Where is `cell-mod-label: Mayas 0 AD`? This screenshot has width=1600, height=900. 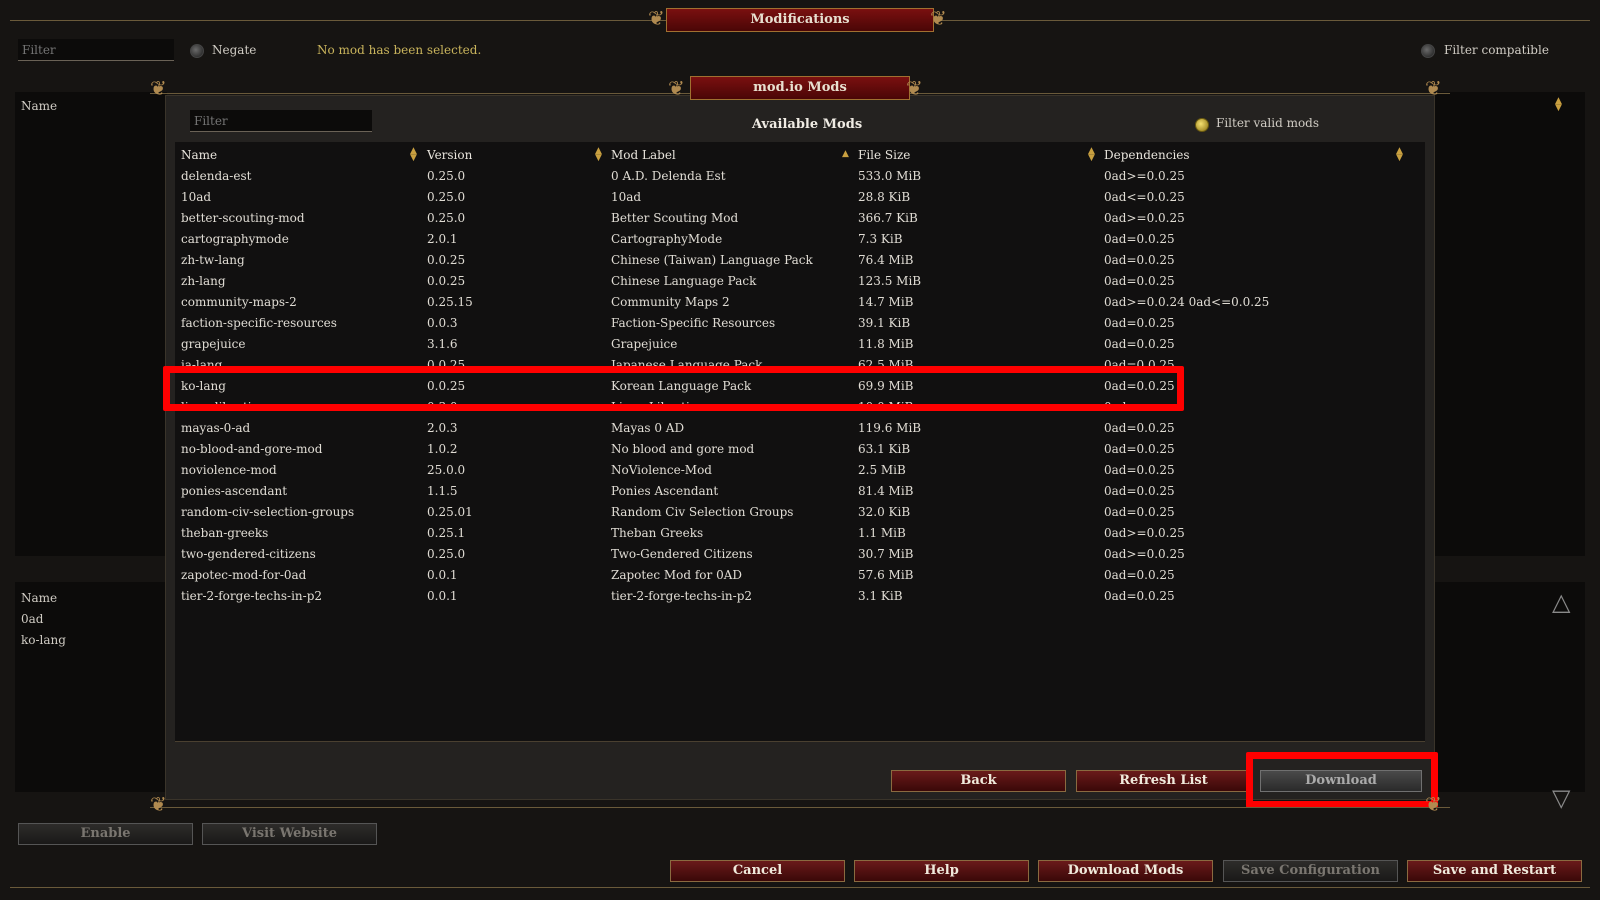
cell-mod-label: Mayas 0 AD is located at coordinates (648, 428).